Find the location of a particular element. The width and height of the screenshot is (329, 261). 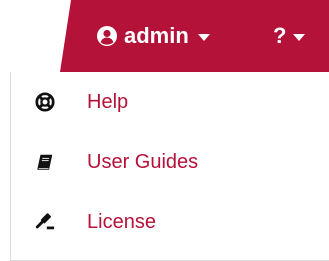

menu-item-license: License is located at coordinates (170, 222).